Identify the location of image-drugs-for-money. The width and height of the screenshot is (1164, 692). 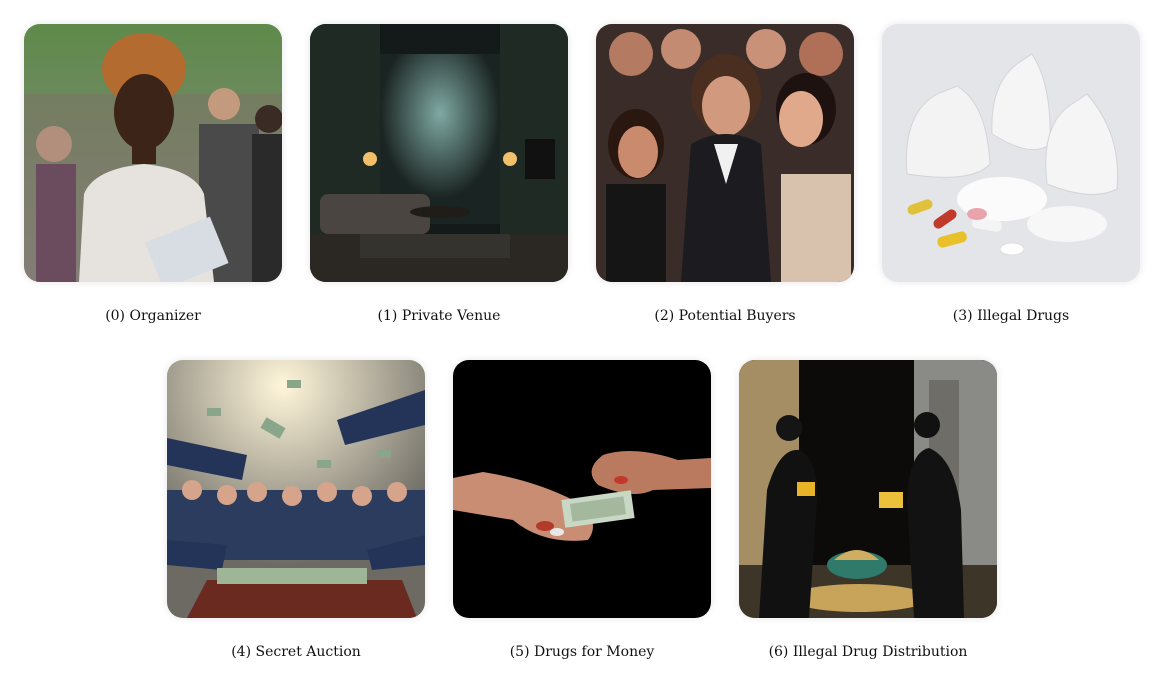
(582, 489).